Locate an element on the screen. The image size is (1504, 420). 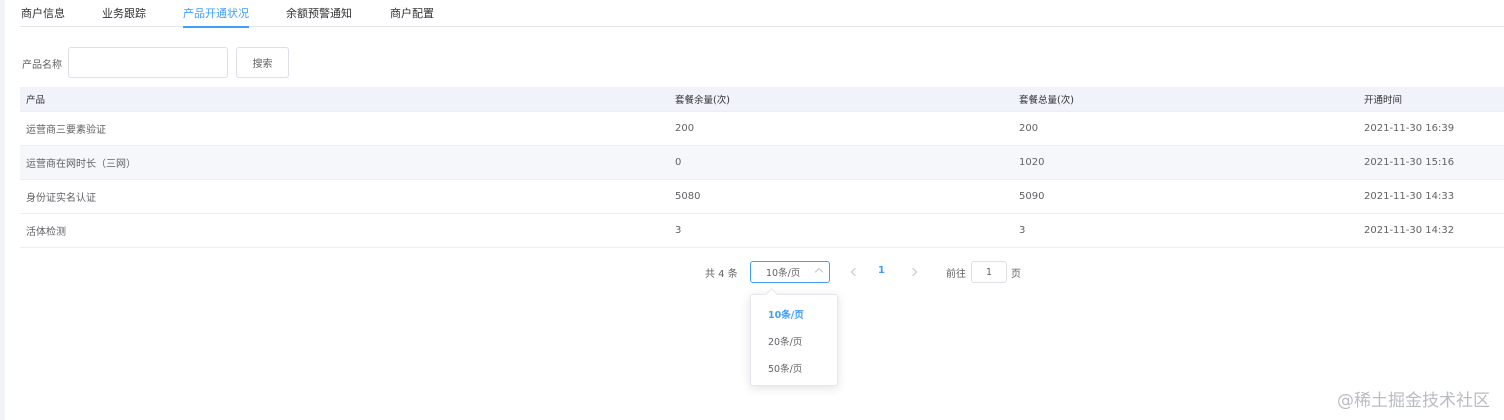
tab-bar: 商户信息 业务跟踪 产品开通状况 余额预警通知 商户配置 is located at coordinates (762, 14).